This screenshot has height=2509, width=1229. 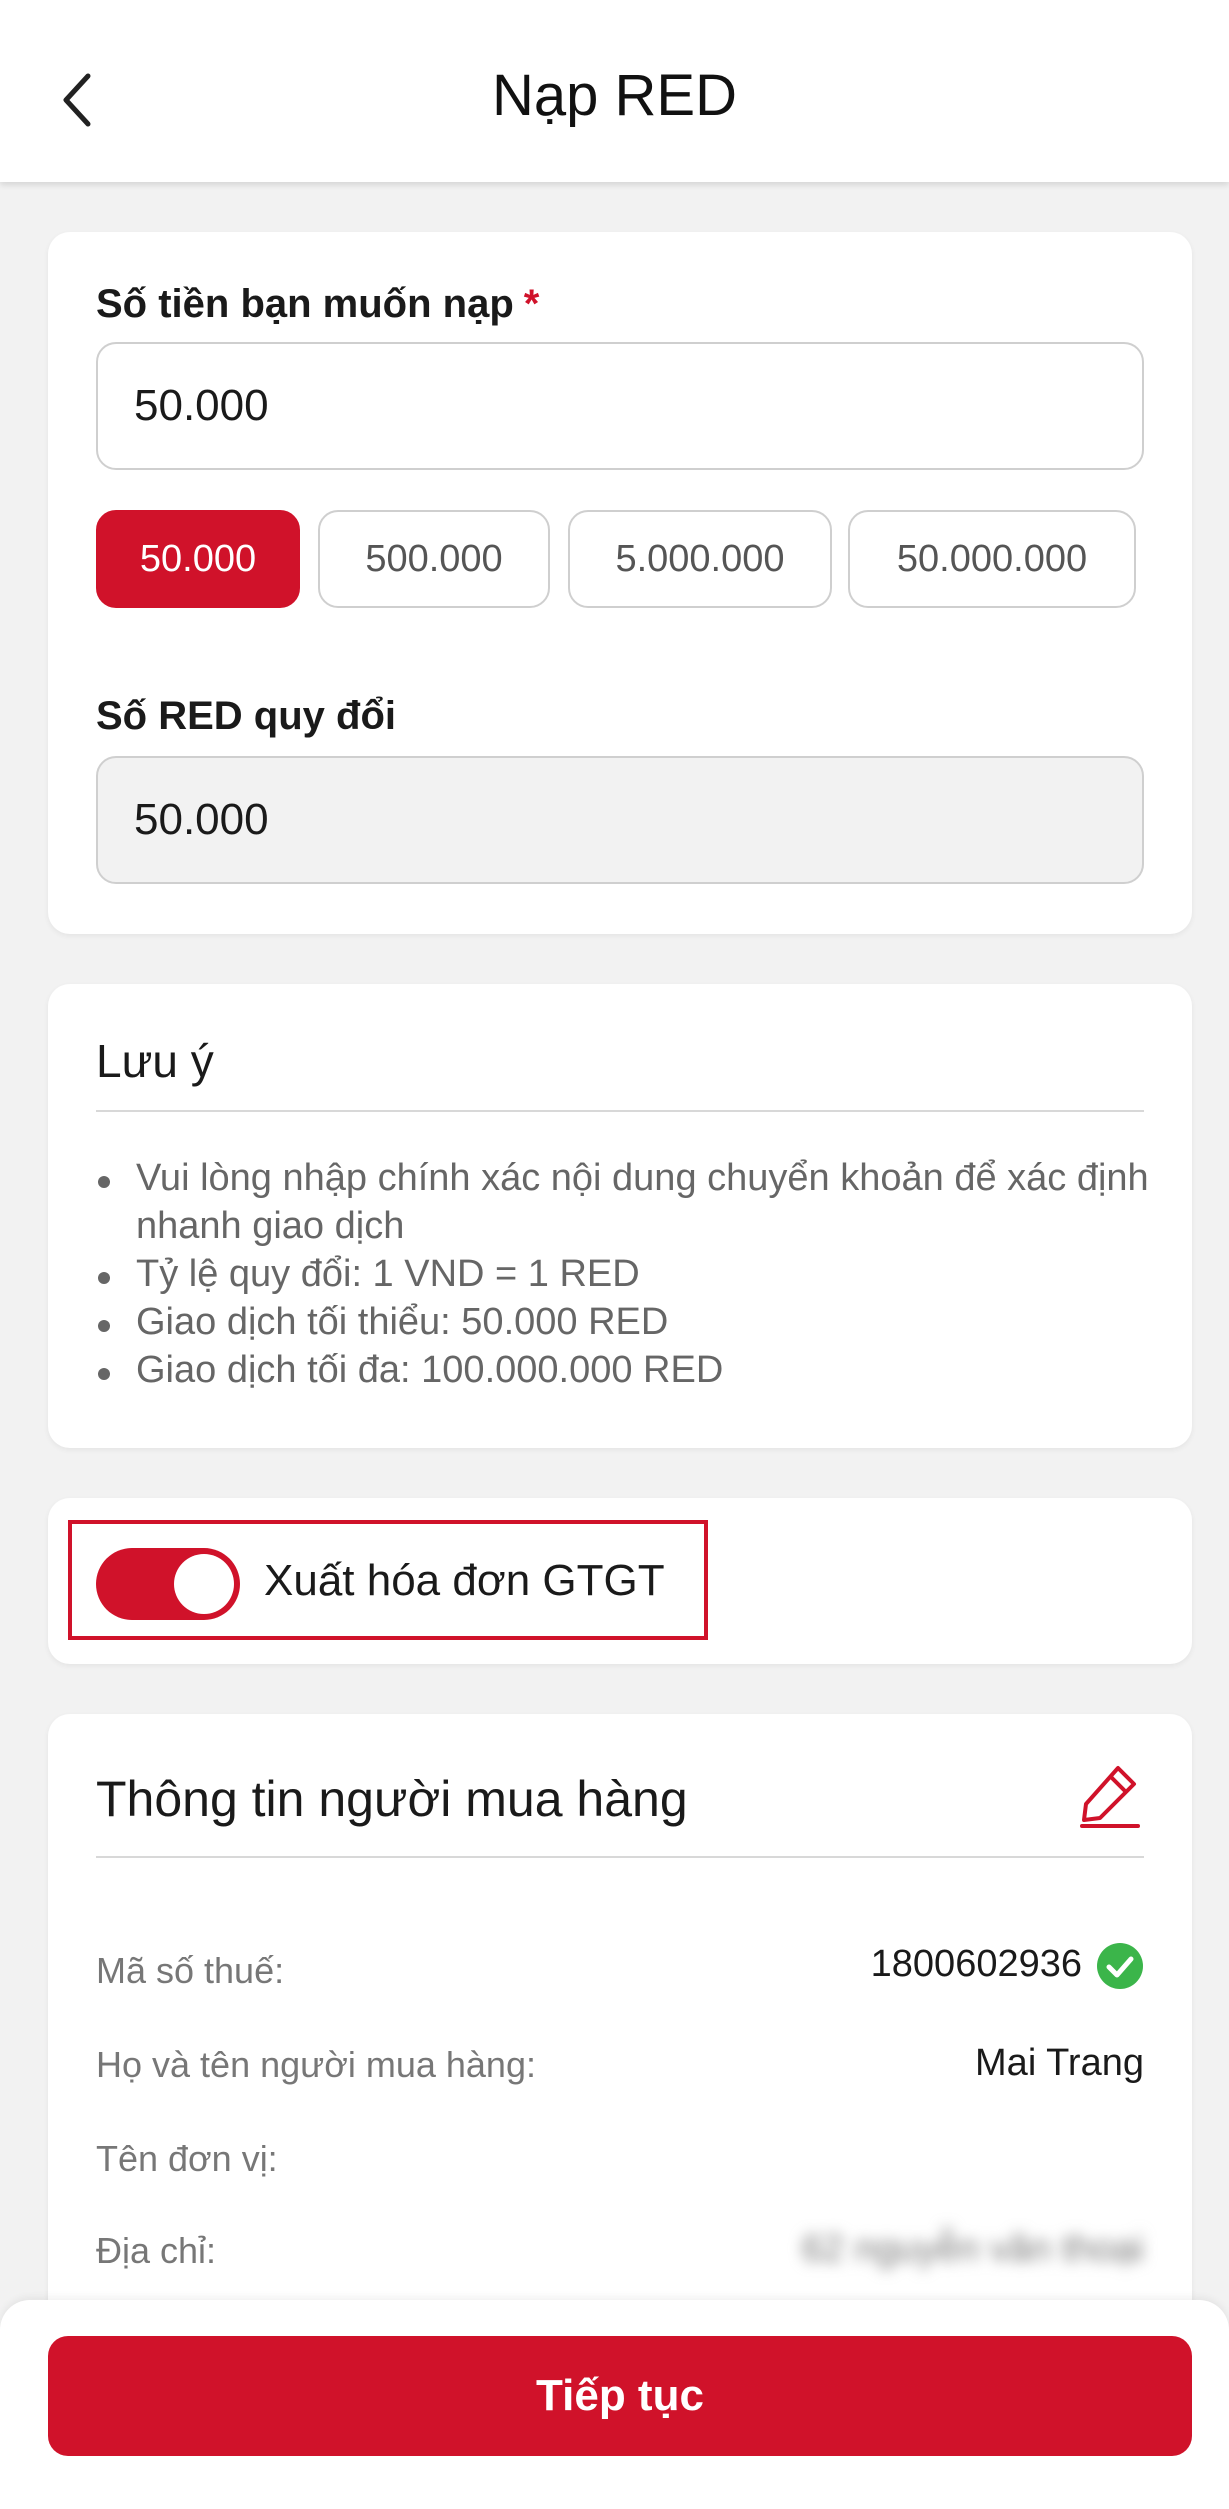 I want to click on invoice-toggle, so click(x=168, y=1584).